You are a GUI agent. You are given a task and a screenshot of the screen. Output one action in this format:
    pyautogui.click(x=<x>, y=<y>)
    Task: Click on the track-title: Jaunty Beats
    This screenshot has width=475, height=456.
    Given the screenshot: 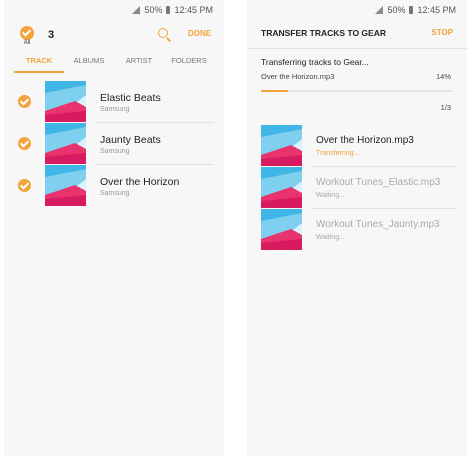 What is the action you would take?
    pyautogui.click(x=130, y=140)
    